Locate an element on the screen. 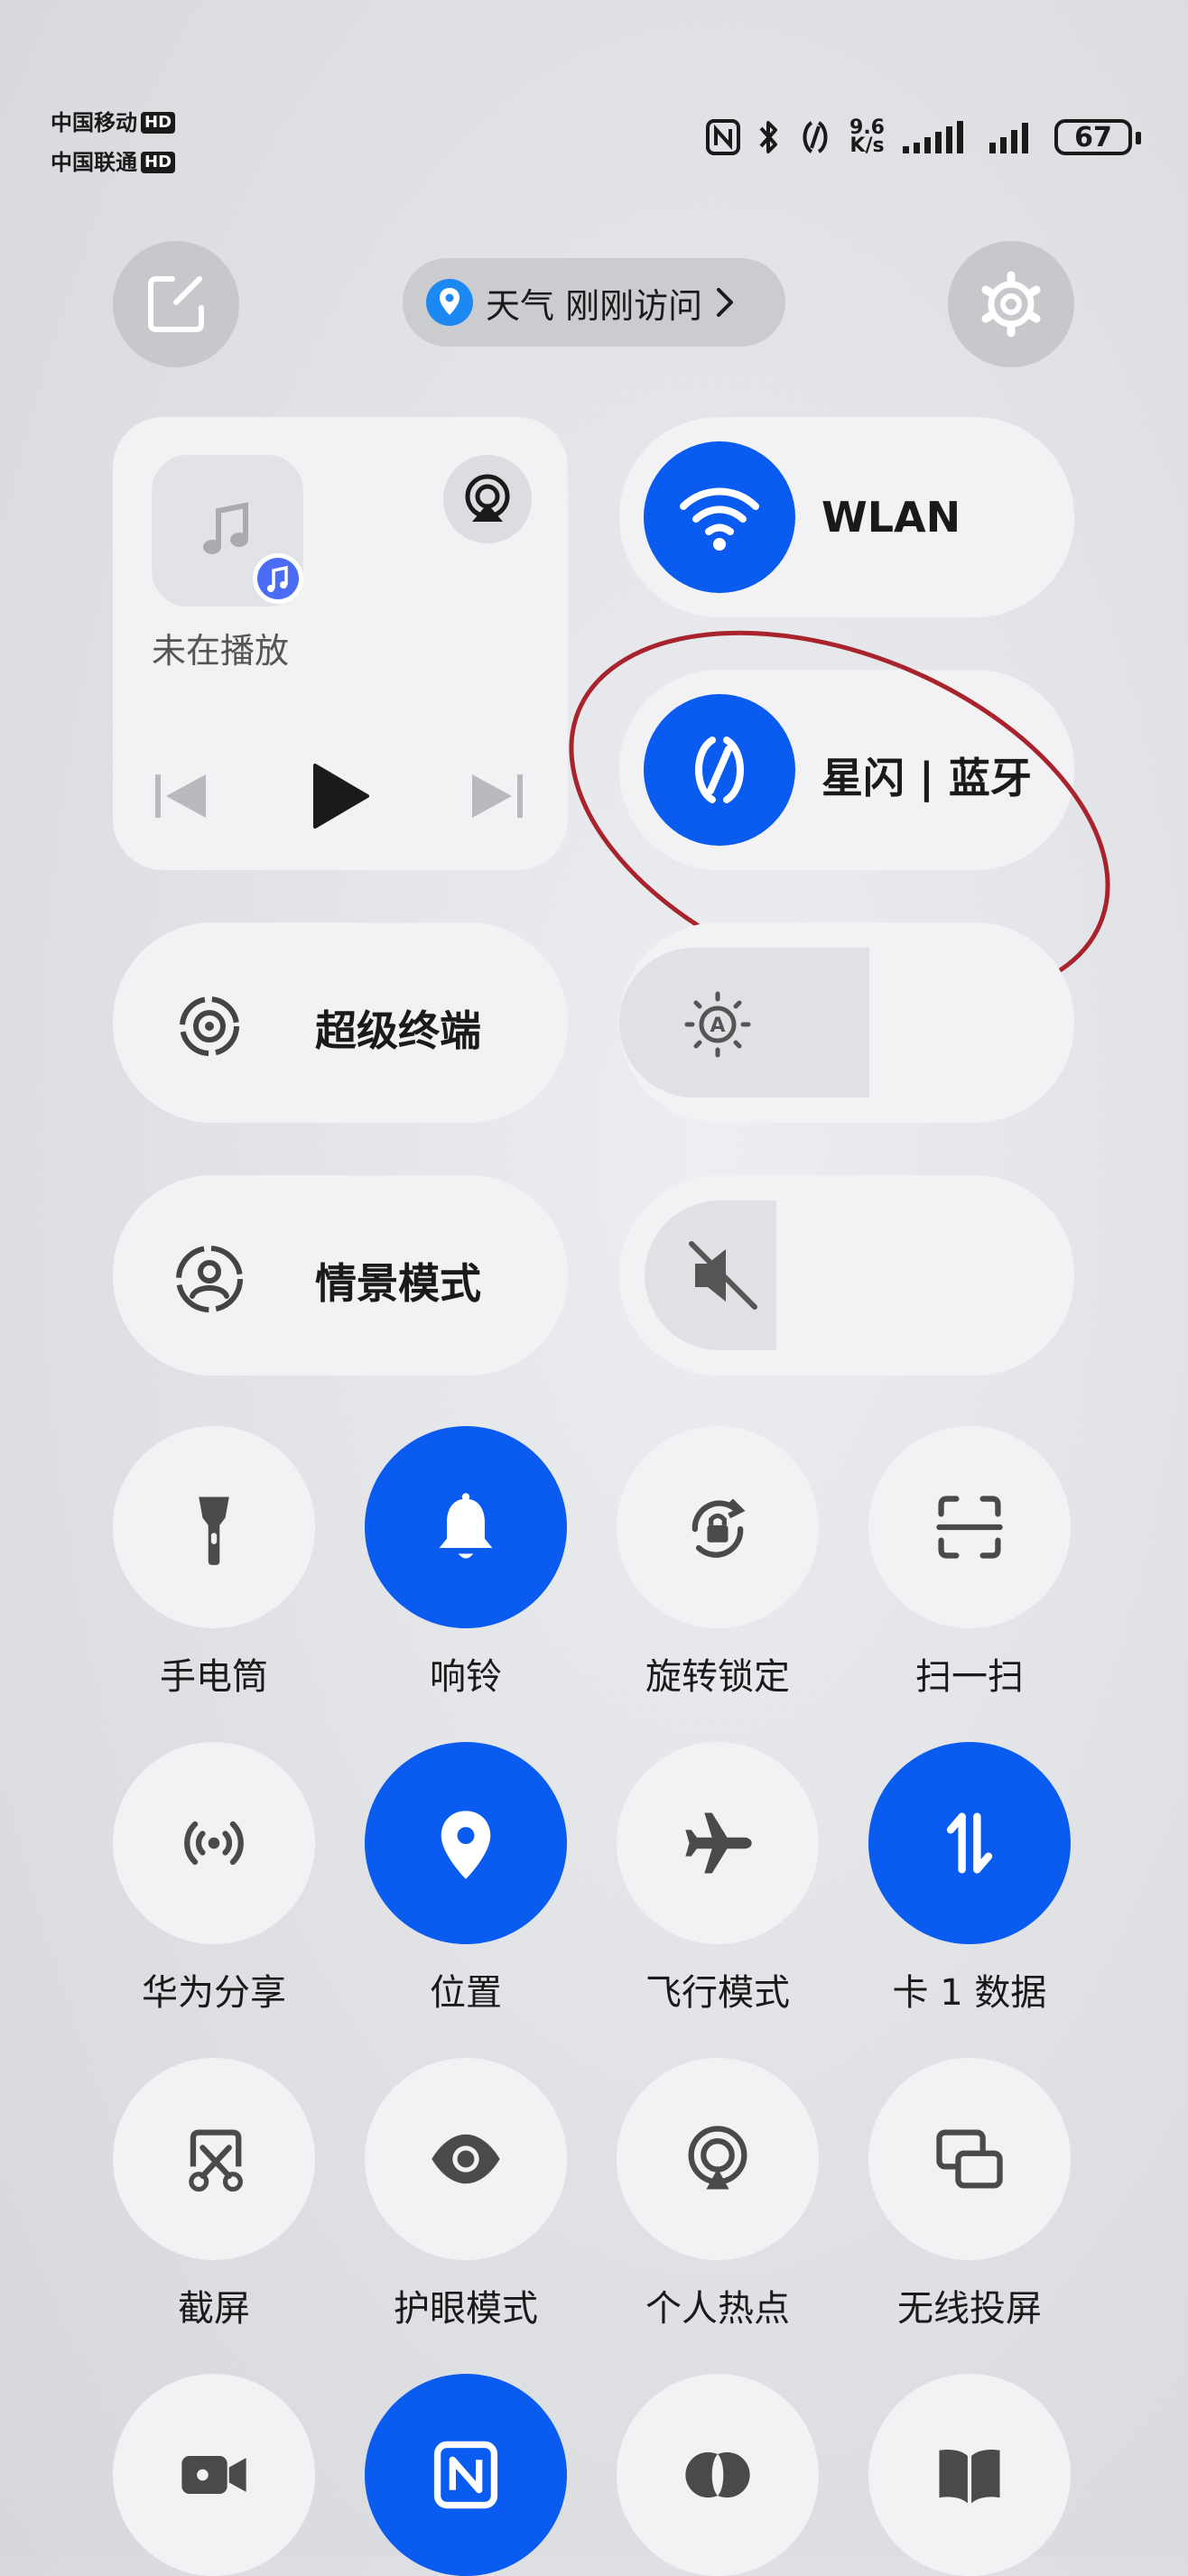  rotation-lock-icon is located at coordinates (718, 1528).